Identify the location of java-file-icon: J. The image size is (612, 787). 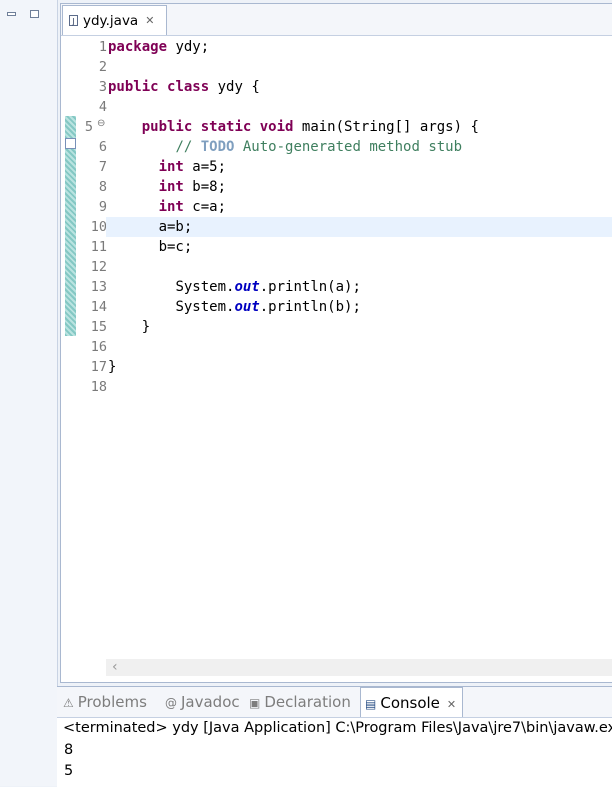
(73, 20).